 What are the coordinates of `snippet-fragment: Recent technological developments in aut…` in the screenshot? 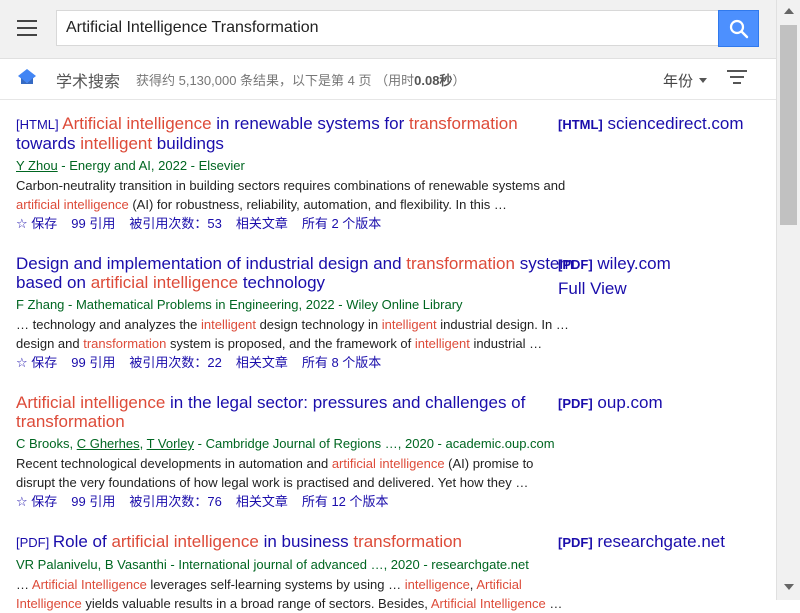 It's located at (174, 463).